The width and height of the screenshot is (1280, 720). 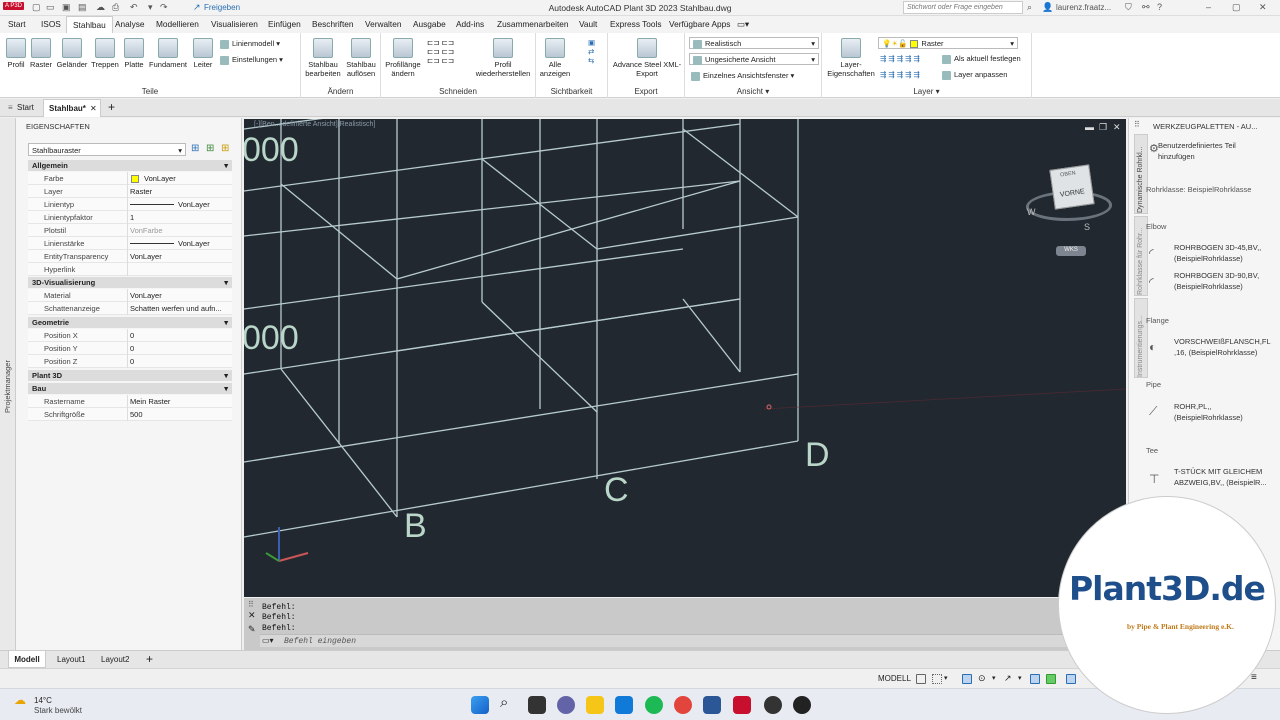 I want to click on grid-toggle-icon, so click(x=921, y=679).